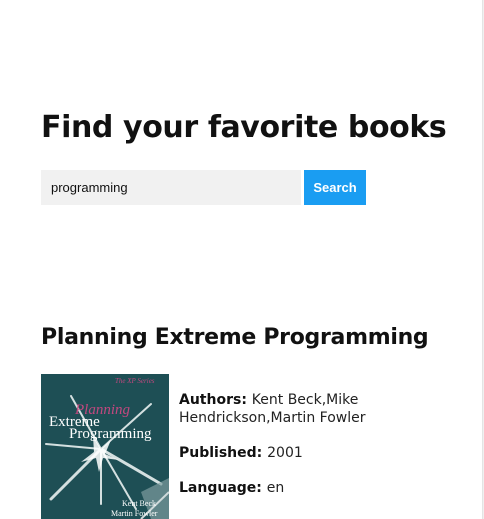  I want to click on cover-title-line3: Programming, so click(110, 434).